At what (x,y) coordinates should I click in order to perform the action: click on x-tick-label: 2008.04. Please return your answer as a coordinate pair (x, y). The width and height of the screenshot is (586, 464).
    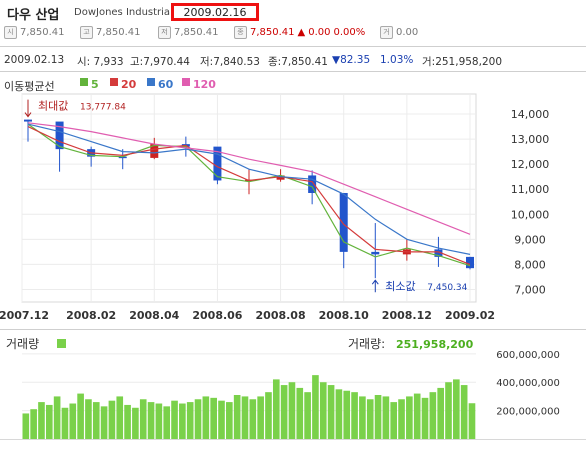
    Looking at the image, I should click on (154, 315).